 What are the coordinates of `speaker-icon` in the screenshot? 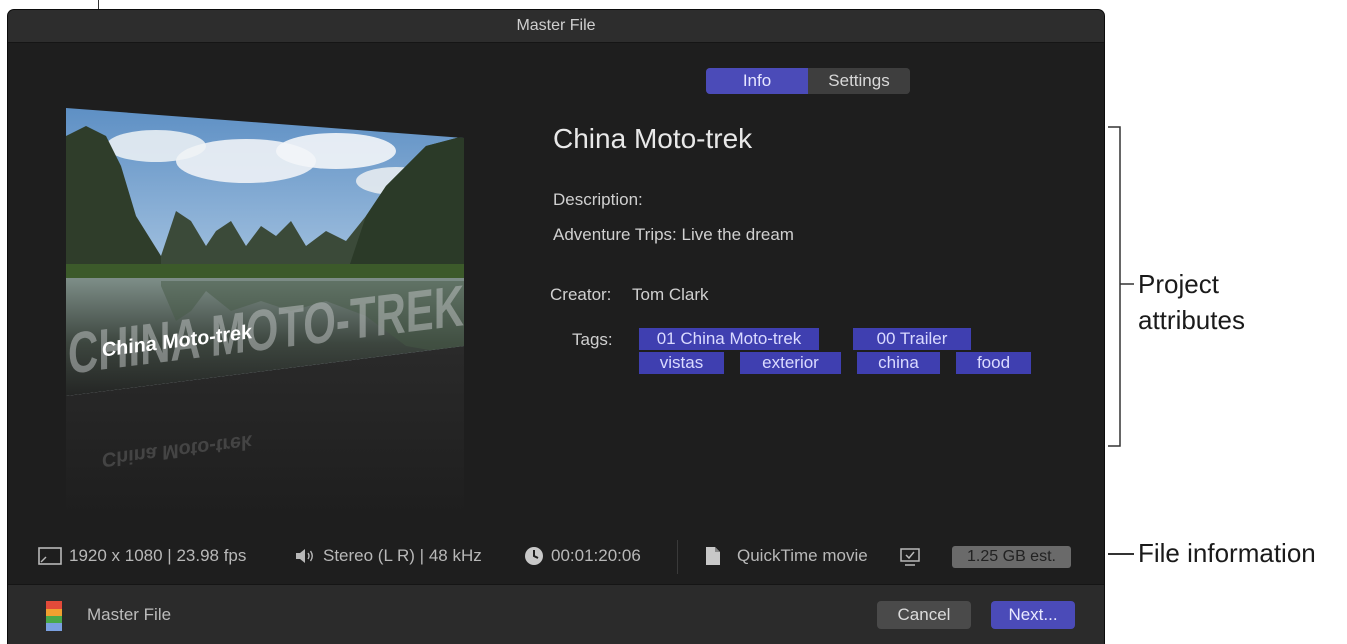 It's located at (304, 556).